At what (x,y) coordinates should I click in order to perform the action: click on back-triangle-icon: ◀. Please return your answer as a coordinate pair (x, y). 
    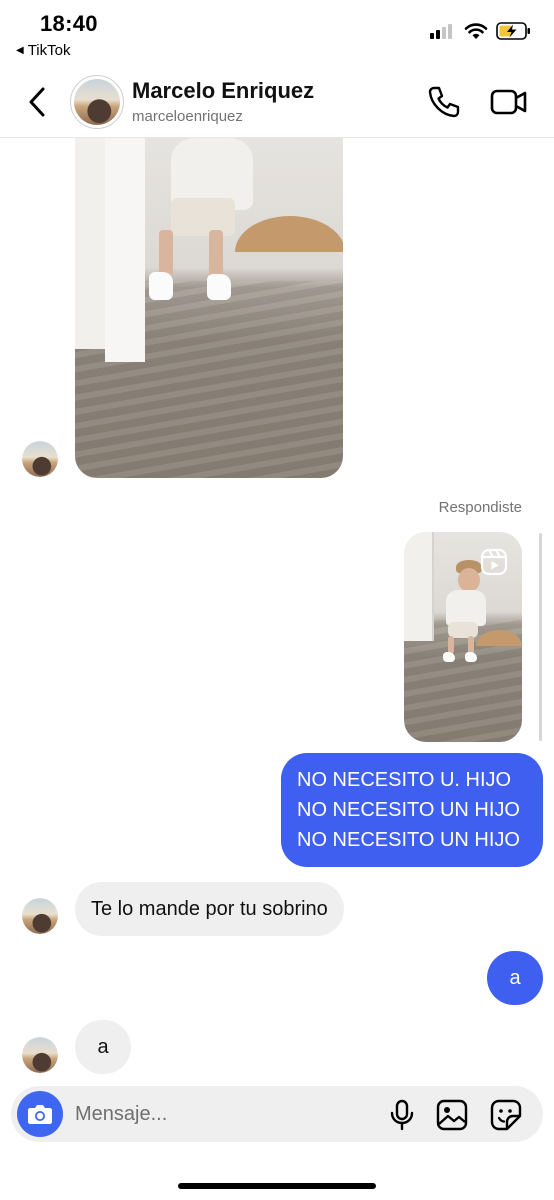
    Looking at the image, I should click on (20, 50).